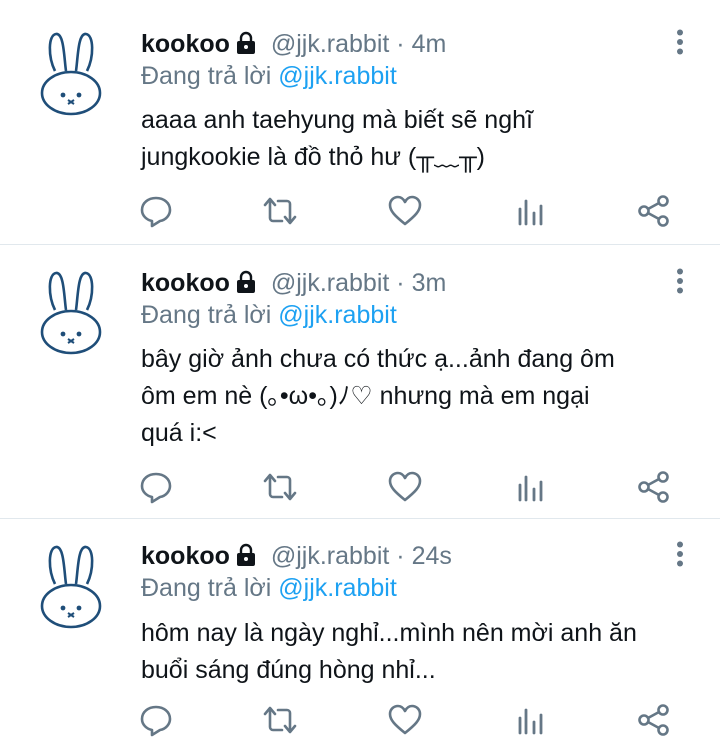 This screenshot has height=747, width=720. What do you see at coordinates (365, 396) in the screenshot?
I see `tweet-text-line: ôm em nè (｡•ω•｡)ﾉ♡ nhưng mà em ngại` at bounding box center [365, 396].